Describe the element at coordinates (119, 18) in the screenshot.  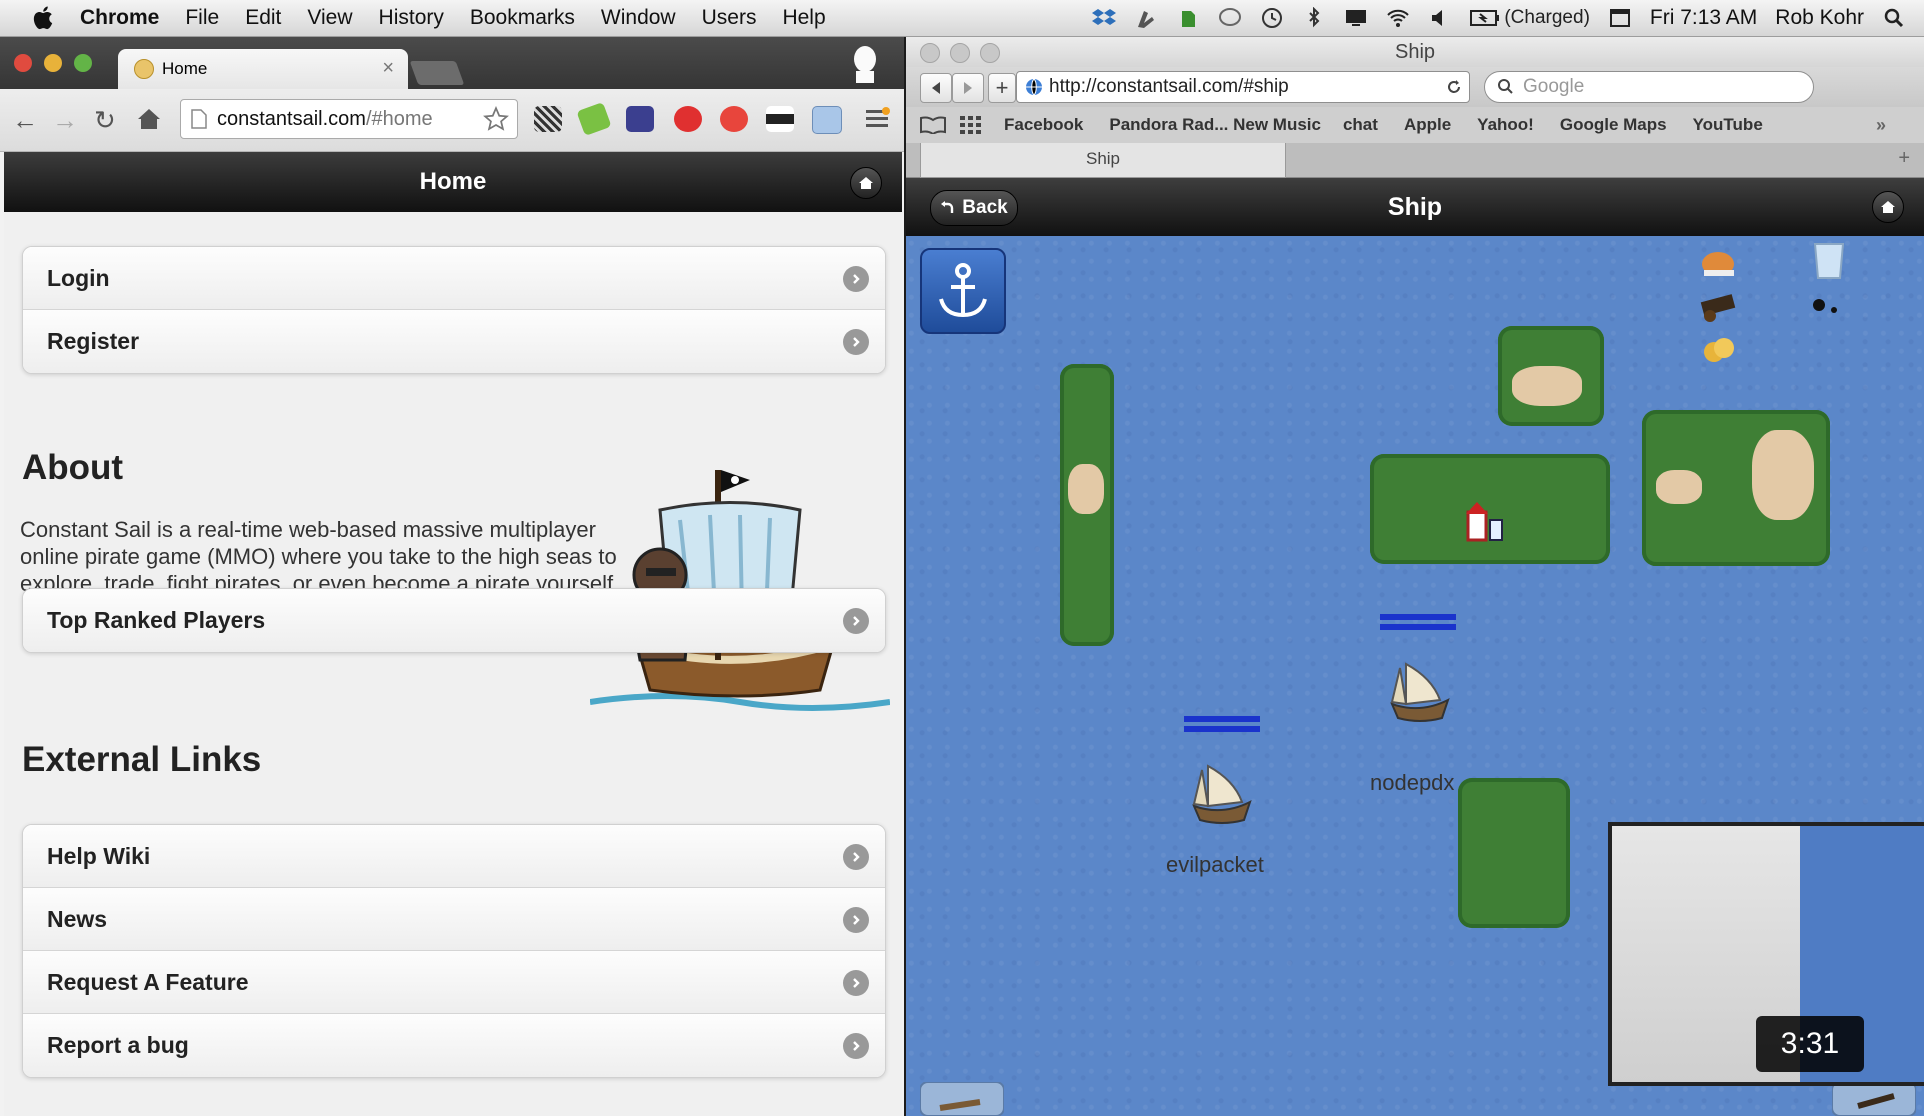
I see `menu-app-name: Chrome` at that location.